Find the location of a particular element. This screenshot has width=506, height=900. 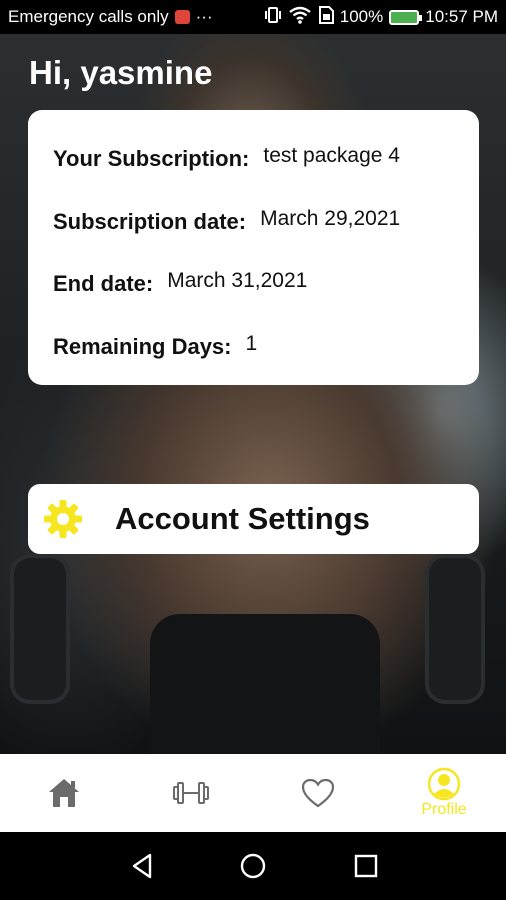

nav-profile: Profile is located at coordinates (444, 793).